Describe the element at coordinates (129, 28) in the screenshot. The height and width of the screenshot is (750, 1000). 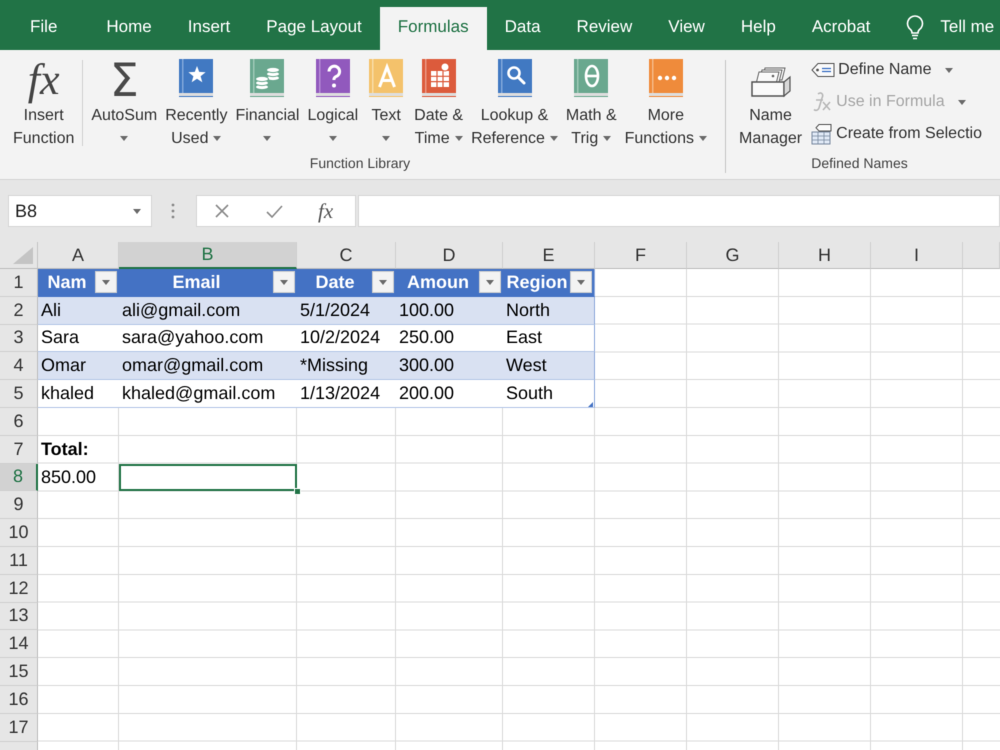
I see `ribbon-tab: Home` at that location.